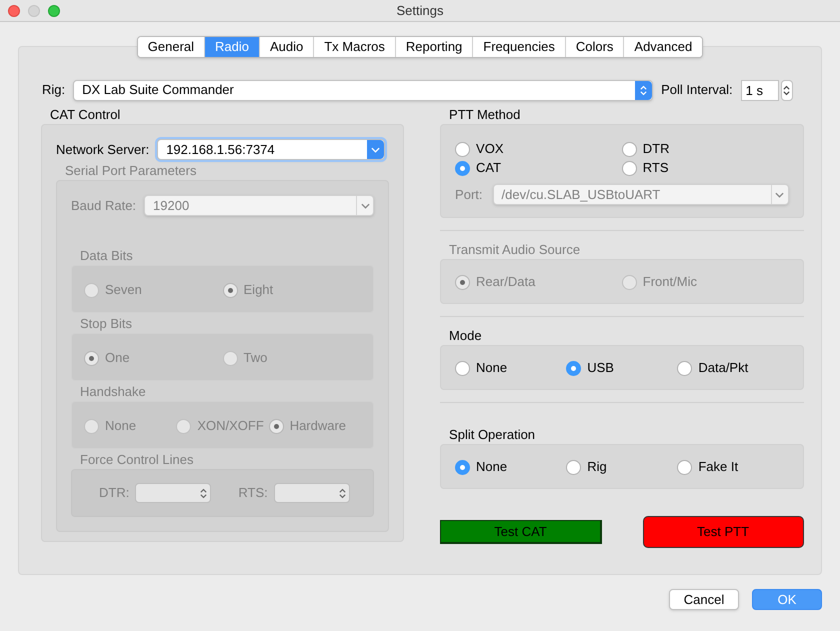 The height and width of the screenshot is (631, 840). Describe the element at coordinates (113, 392) in the screenshot. I see `group-title: Handshake` at that location.